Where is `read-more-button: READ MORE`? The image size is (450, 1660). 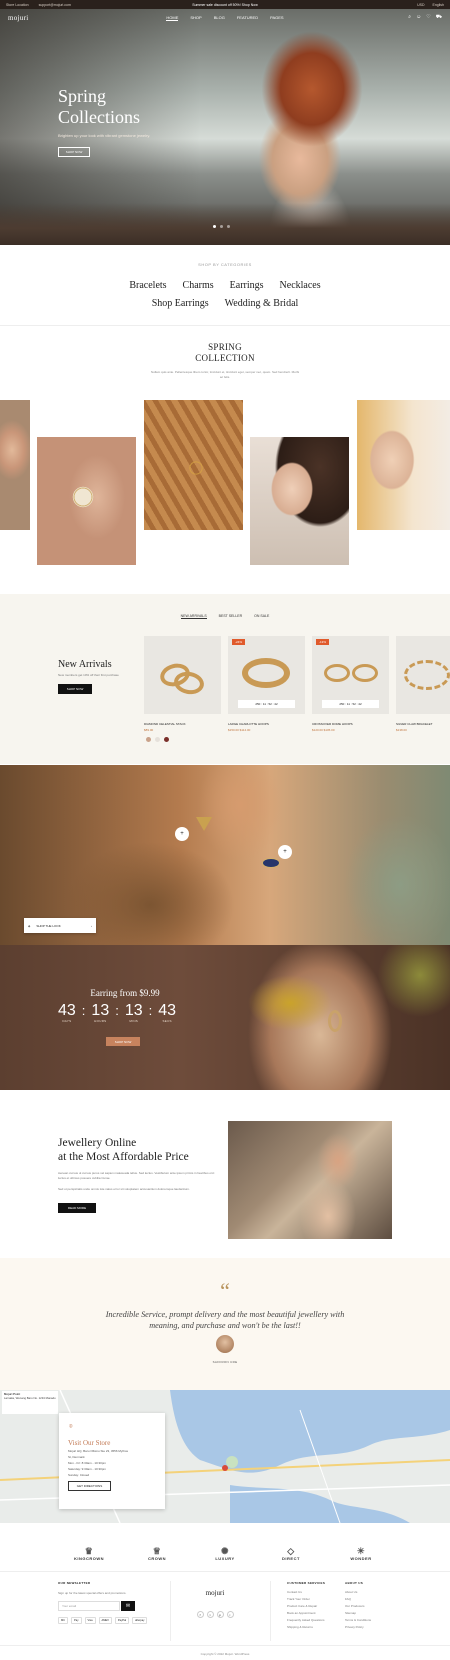 read-more-button: READ MORE is located at coordinates (77, 1208).